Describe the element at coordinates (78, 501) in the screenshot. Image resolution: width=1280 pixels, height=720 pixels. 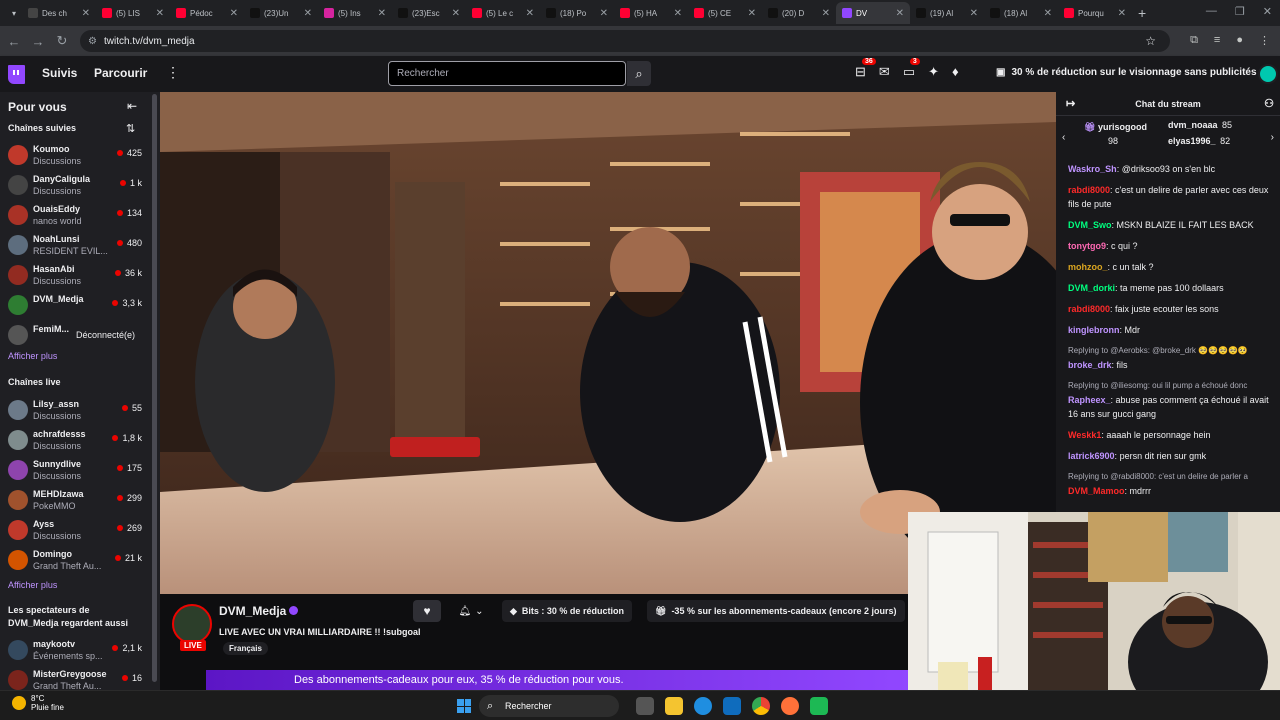
I see `sidebar-channel: MEHDIzawa PokeMMO 299` at that location.